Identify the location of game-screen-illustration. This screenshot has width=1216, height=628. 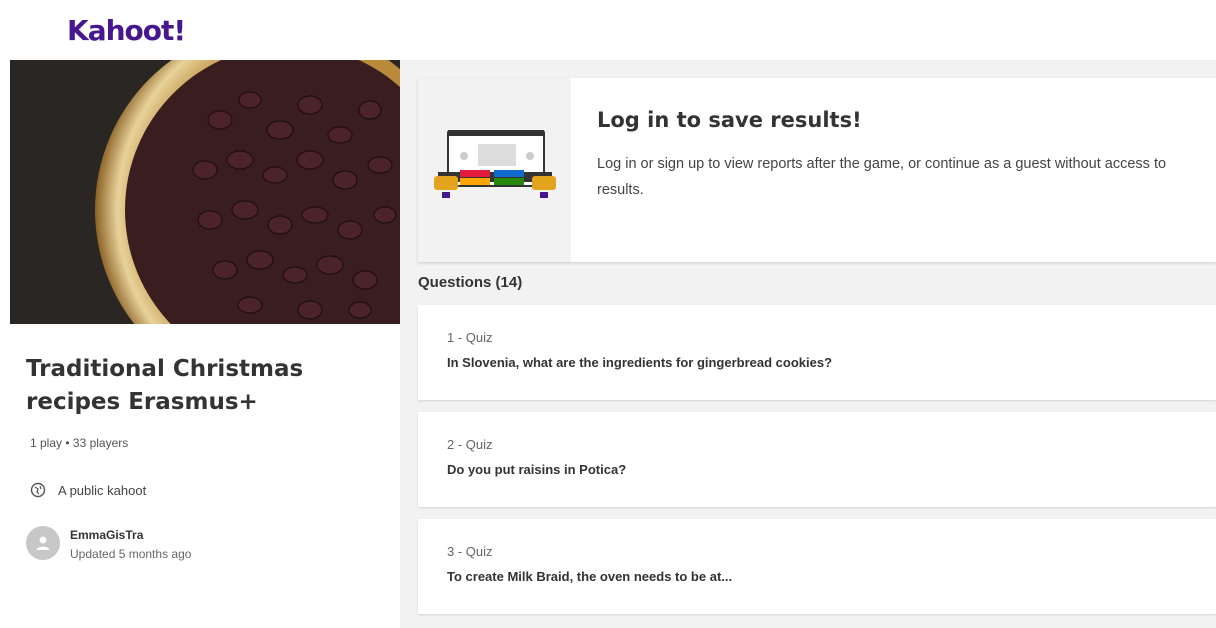
(495, 164).